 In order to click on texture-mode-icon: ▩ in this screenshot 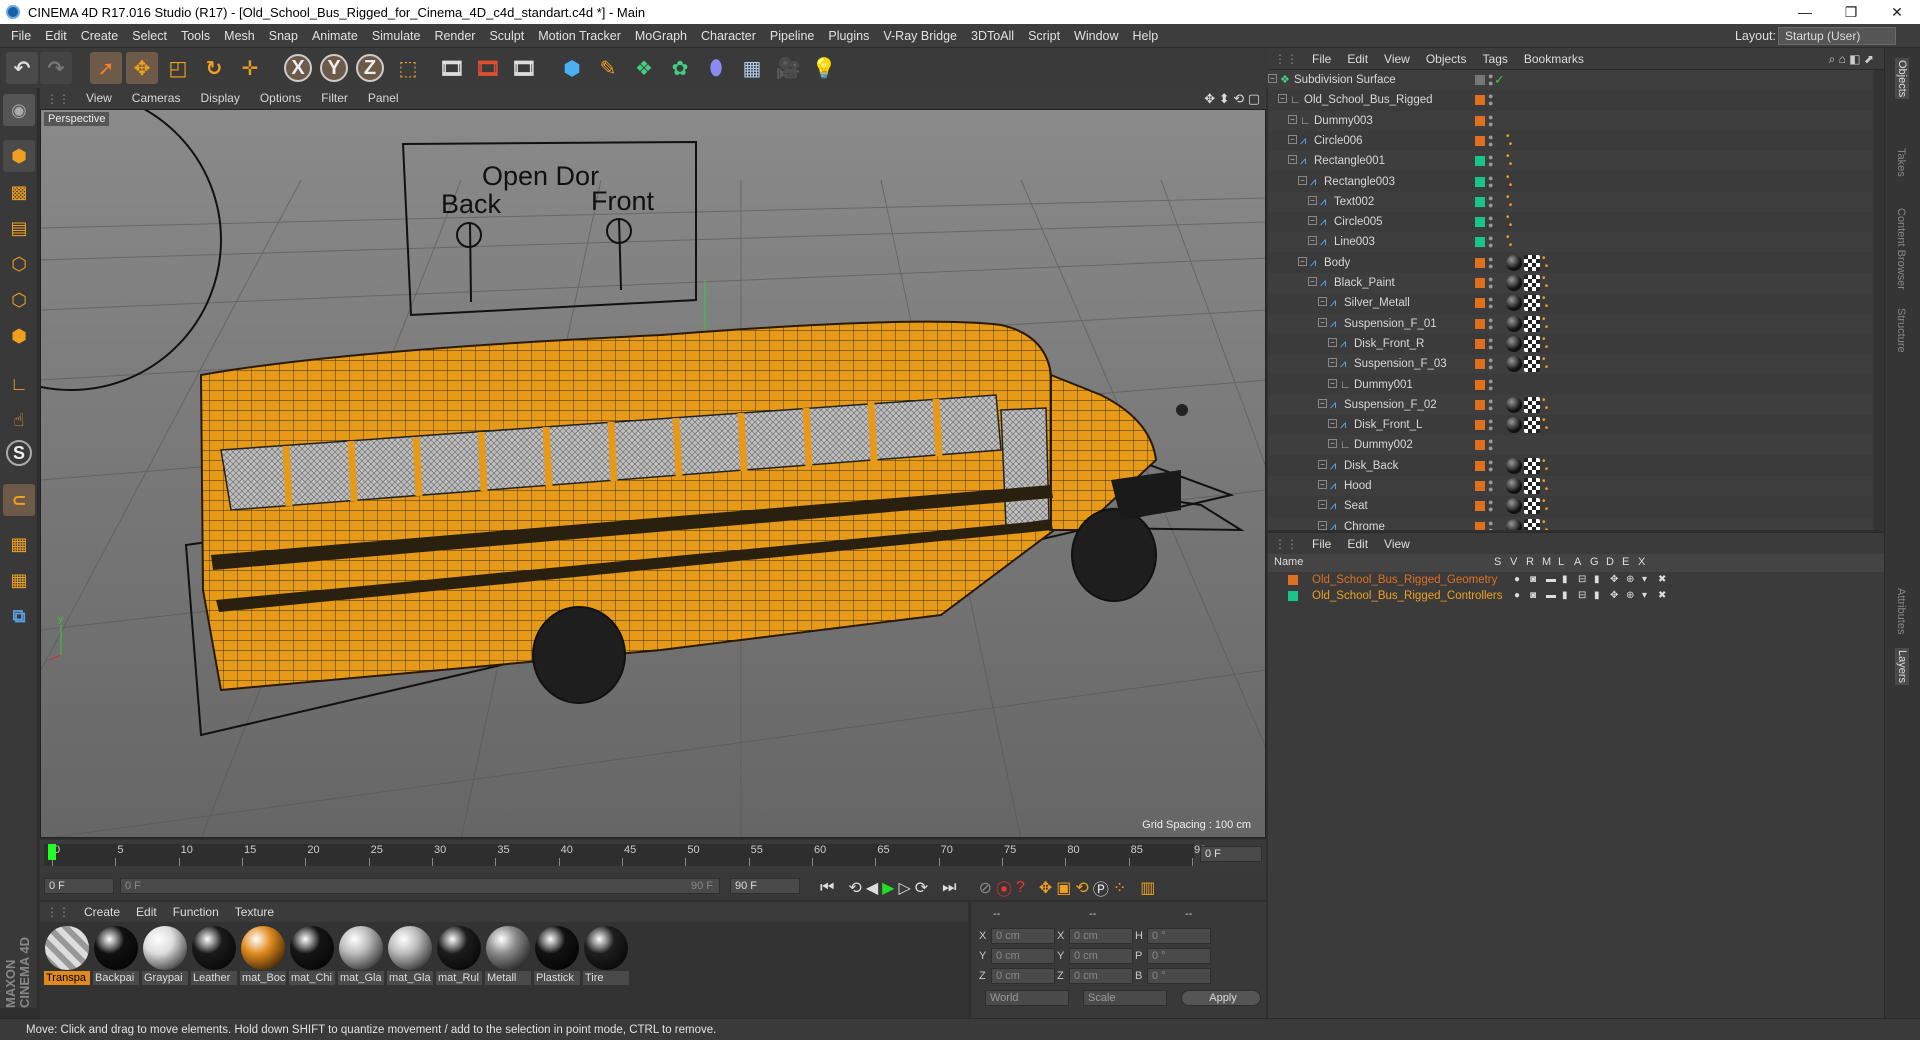, I will do `click(19, 192)`.